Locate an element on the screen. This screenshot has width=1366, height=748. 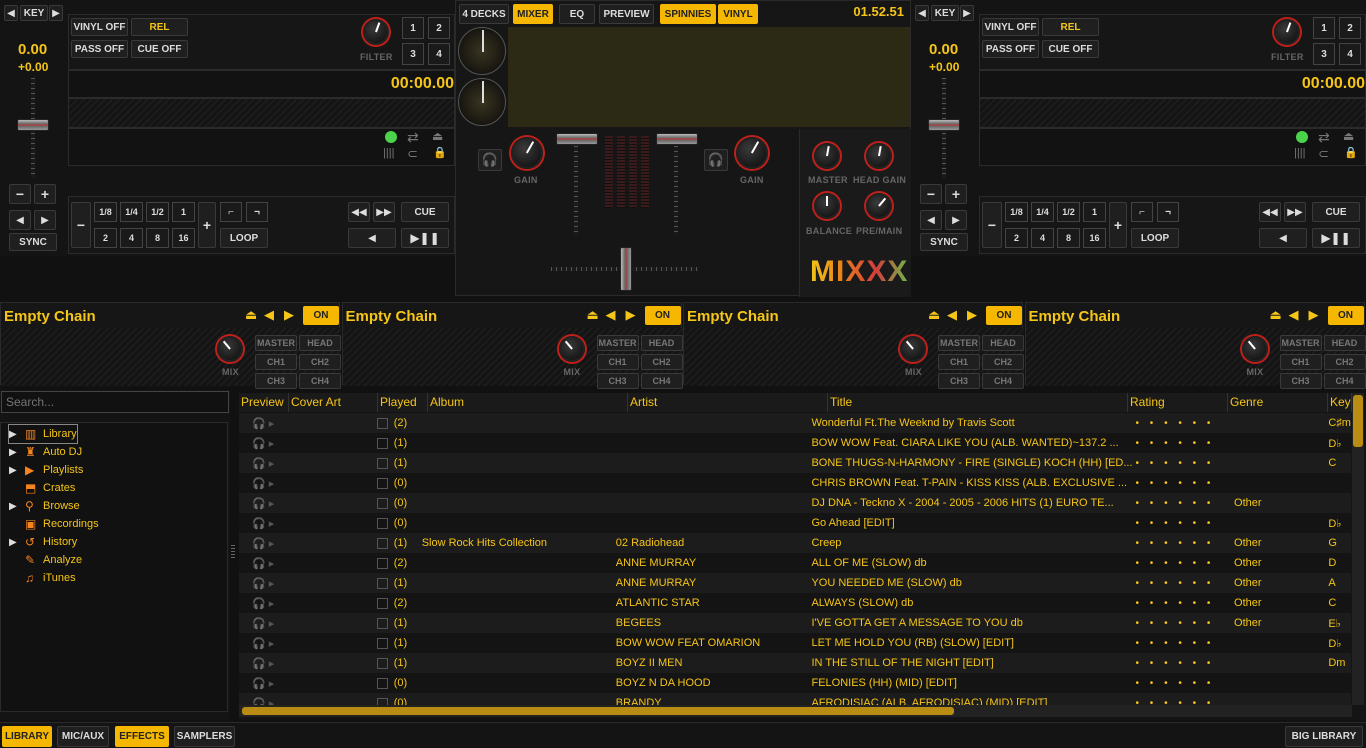
assign-head-button: HEAD is located at coordinates (1003, 343).